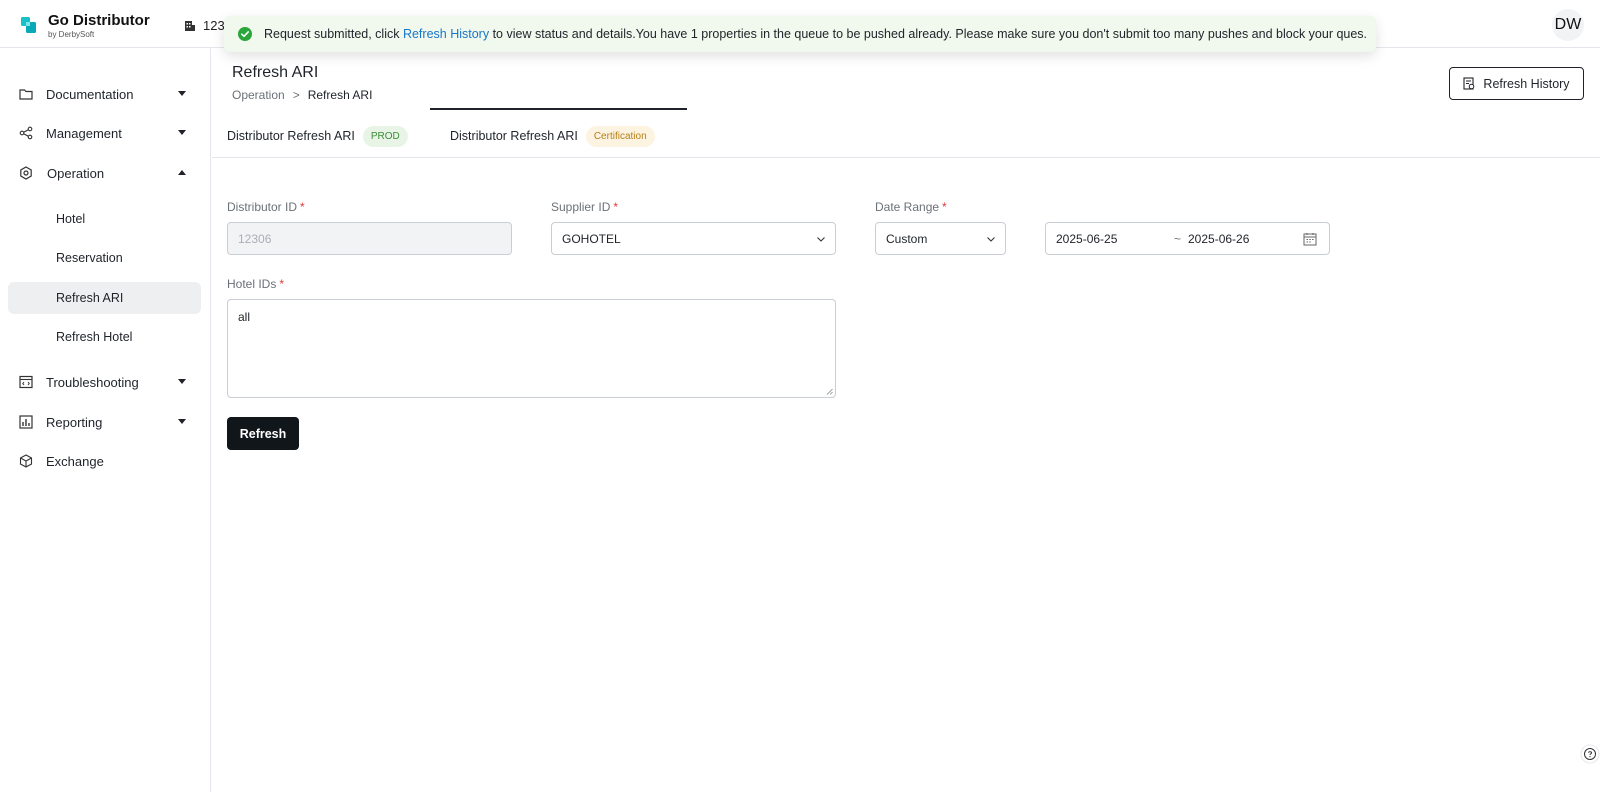 The height and width of the screenshot is (792, 1600). I want to click on refresh-button: Refresh, so click(263, 433).